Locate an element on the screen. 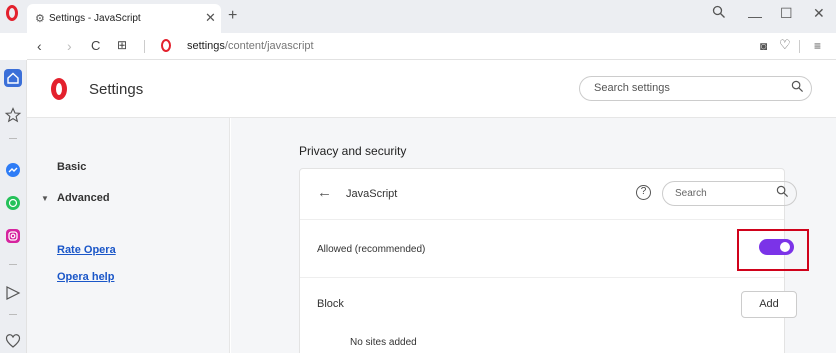  back-arrow-icon: ← is located at coordinates (324, 192).